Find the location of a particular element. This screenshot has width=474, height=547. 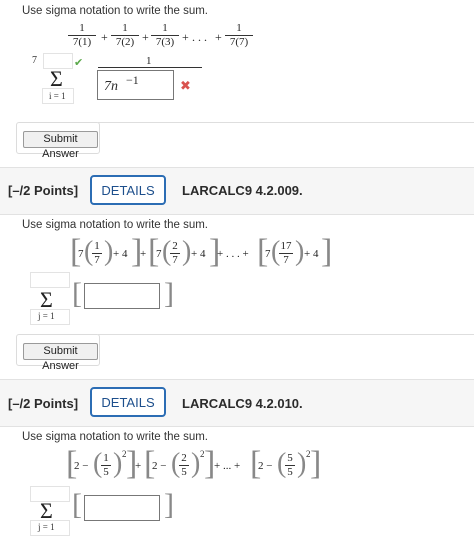

q2-seven-3: 7 is located at coordinates (268, 254).